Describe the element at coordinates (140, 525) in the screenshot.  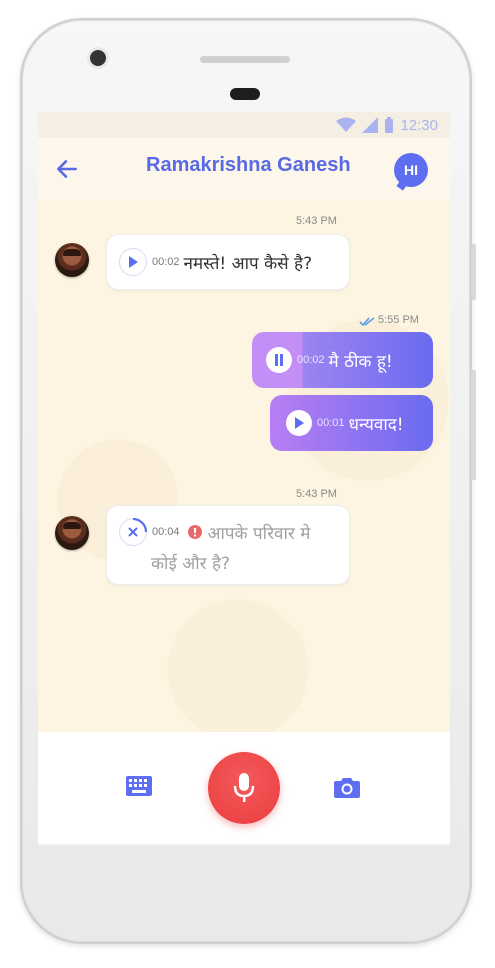
I see `progress-ring-icon` at that location.